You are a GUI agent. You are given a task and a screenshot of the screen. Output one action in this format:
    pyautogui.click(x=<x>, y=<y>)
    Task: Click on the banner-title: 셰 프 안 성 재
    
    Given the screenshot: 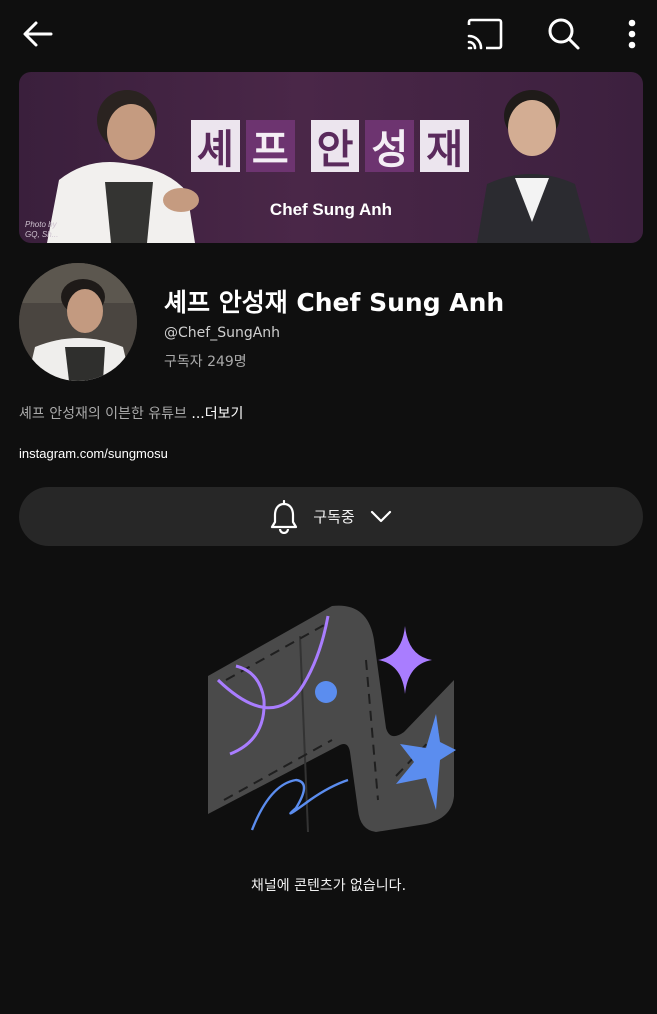 What is the action you would take?
    pyautogui.click(x=330, y=146)
    